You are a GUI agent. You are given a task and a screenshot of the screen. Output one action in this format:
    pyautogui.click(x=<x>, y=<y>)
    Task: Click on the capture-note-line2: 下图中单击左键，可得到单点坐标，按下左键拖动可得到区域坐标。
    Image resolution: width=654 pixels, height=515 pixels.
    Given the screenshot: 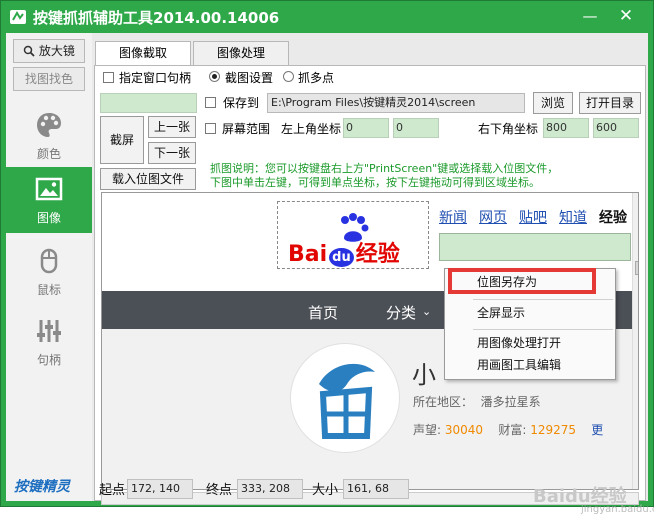 What is the action you would take?
    pyautogui.click(x=375, y=182)
    